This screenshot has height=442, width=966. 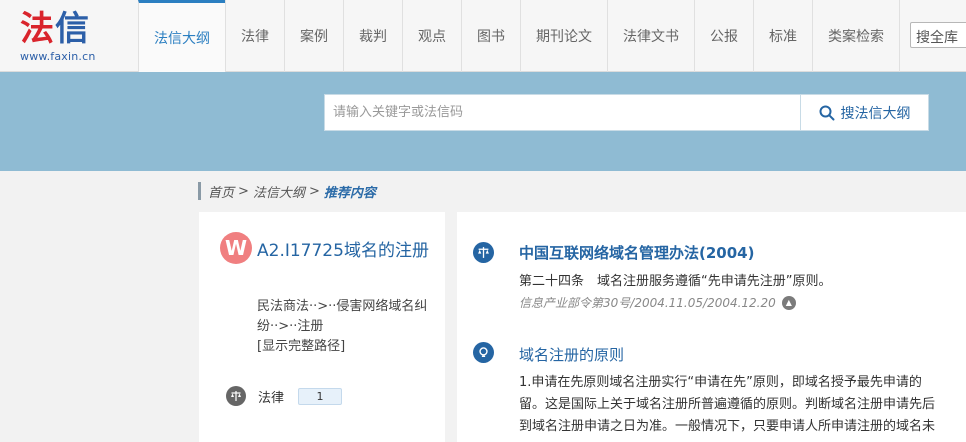 What do you see at coordinates (350, 347) in the screenshot?
I see `show-full-path-link: [显示完整路径]` at bounding box center [350, 347].